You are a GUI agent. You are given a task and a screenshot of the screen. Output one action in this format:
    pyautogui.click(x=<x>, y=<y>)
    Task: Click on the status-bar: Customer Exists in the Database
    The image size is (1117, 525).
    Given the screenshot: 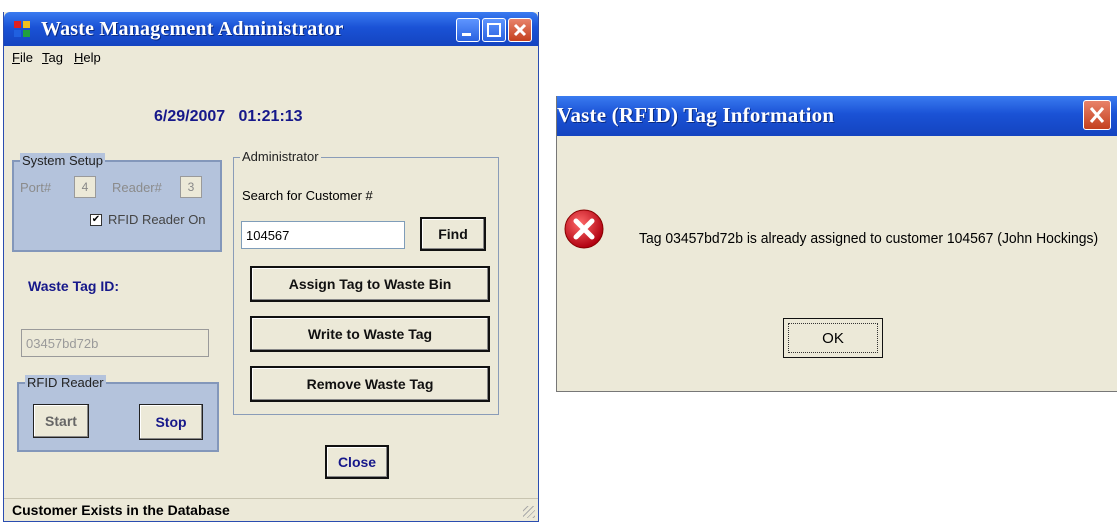 What is the action you would take?
    pyautogui.click(x=271, y=509)
    